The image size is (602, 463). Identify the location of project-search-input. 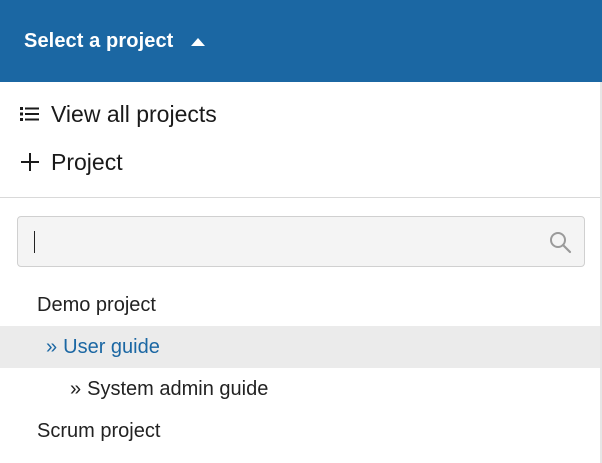
(301, 241).